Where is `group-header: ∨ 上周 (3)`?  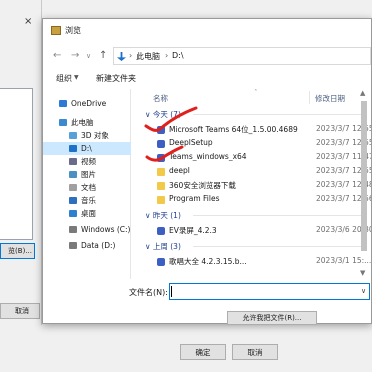 group-header: ∨ 上周 (3) is located at coordinates (254, 246).